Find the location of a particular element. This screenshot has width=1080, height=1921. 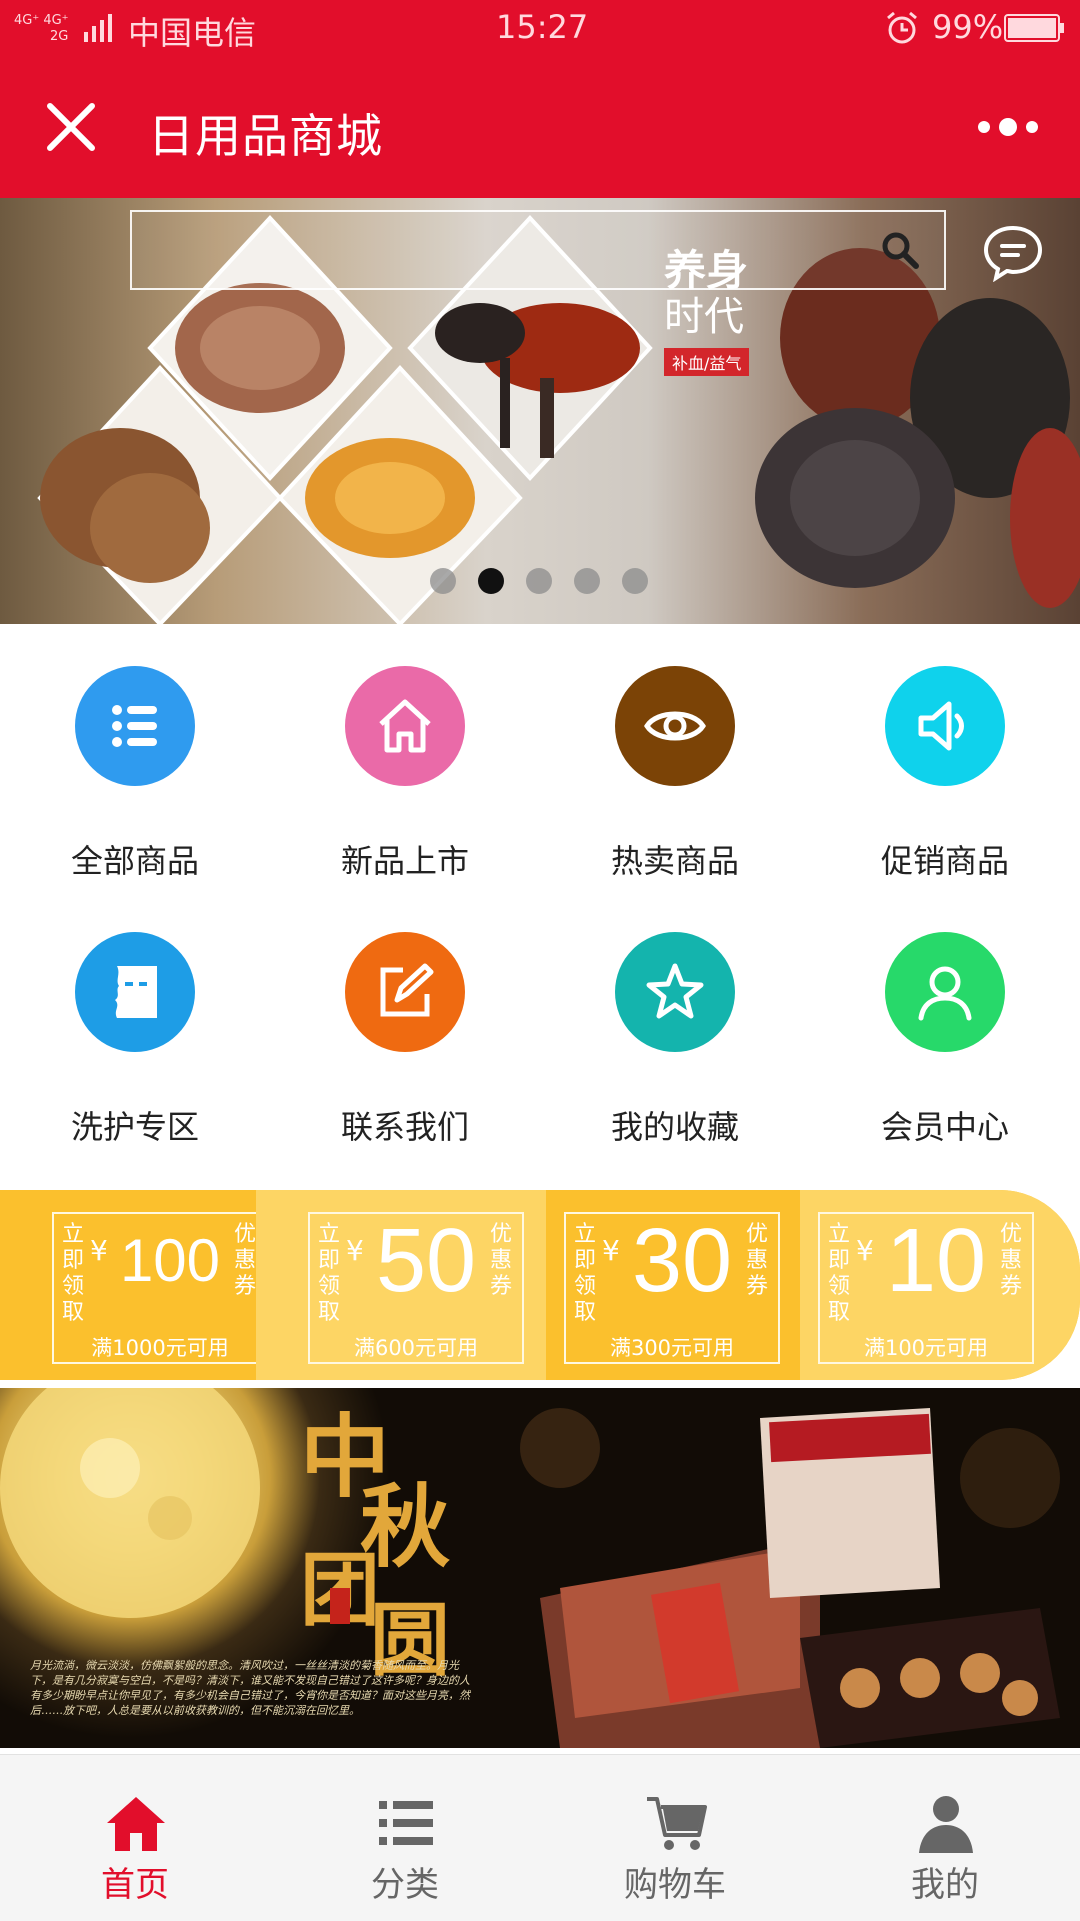

banner-line1: 养身 is located at coordinates (706, 270).